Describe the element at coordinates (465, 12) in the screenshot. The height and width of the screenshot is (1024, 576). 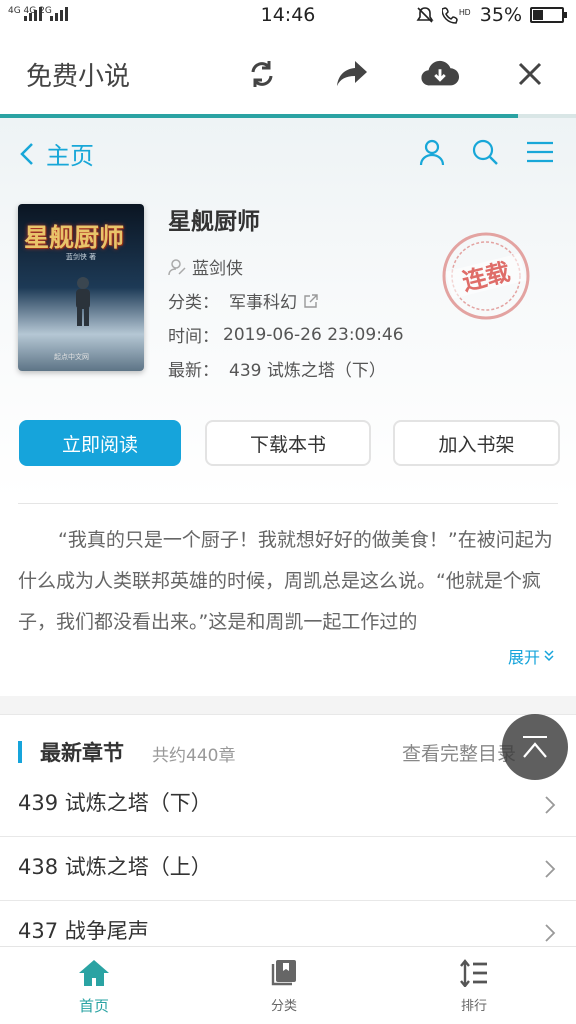
I see `svg-text: HD` at that location.